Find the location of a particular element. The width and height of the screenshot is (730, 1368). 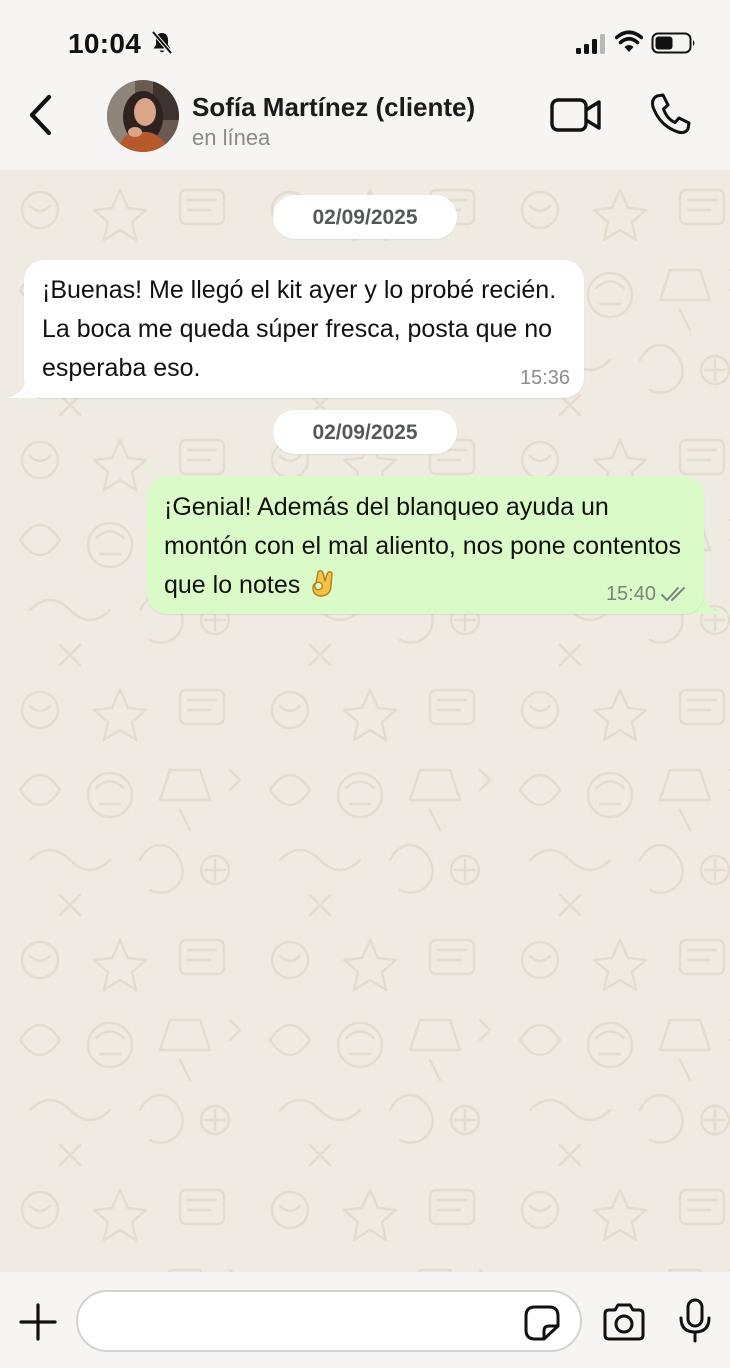

avatar is located at coordinates (143, 116).